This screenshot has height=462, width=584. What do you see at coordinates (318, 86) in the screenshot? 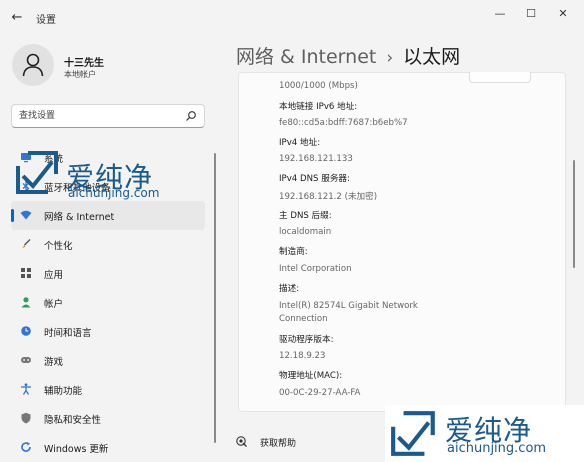
I see `link-speed-value: 1000/1000 (Mbps)` at bounding box center [318, 86].